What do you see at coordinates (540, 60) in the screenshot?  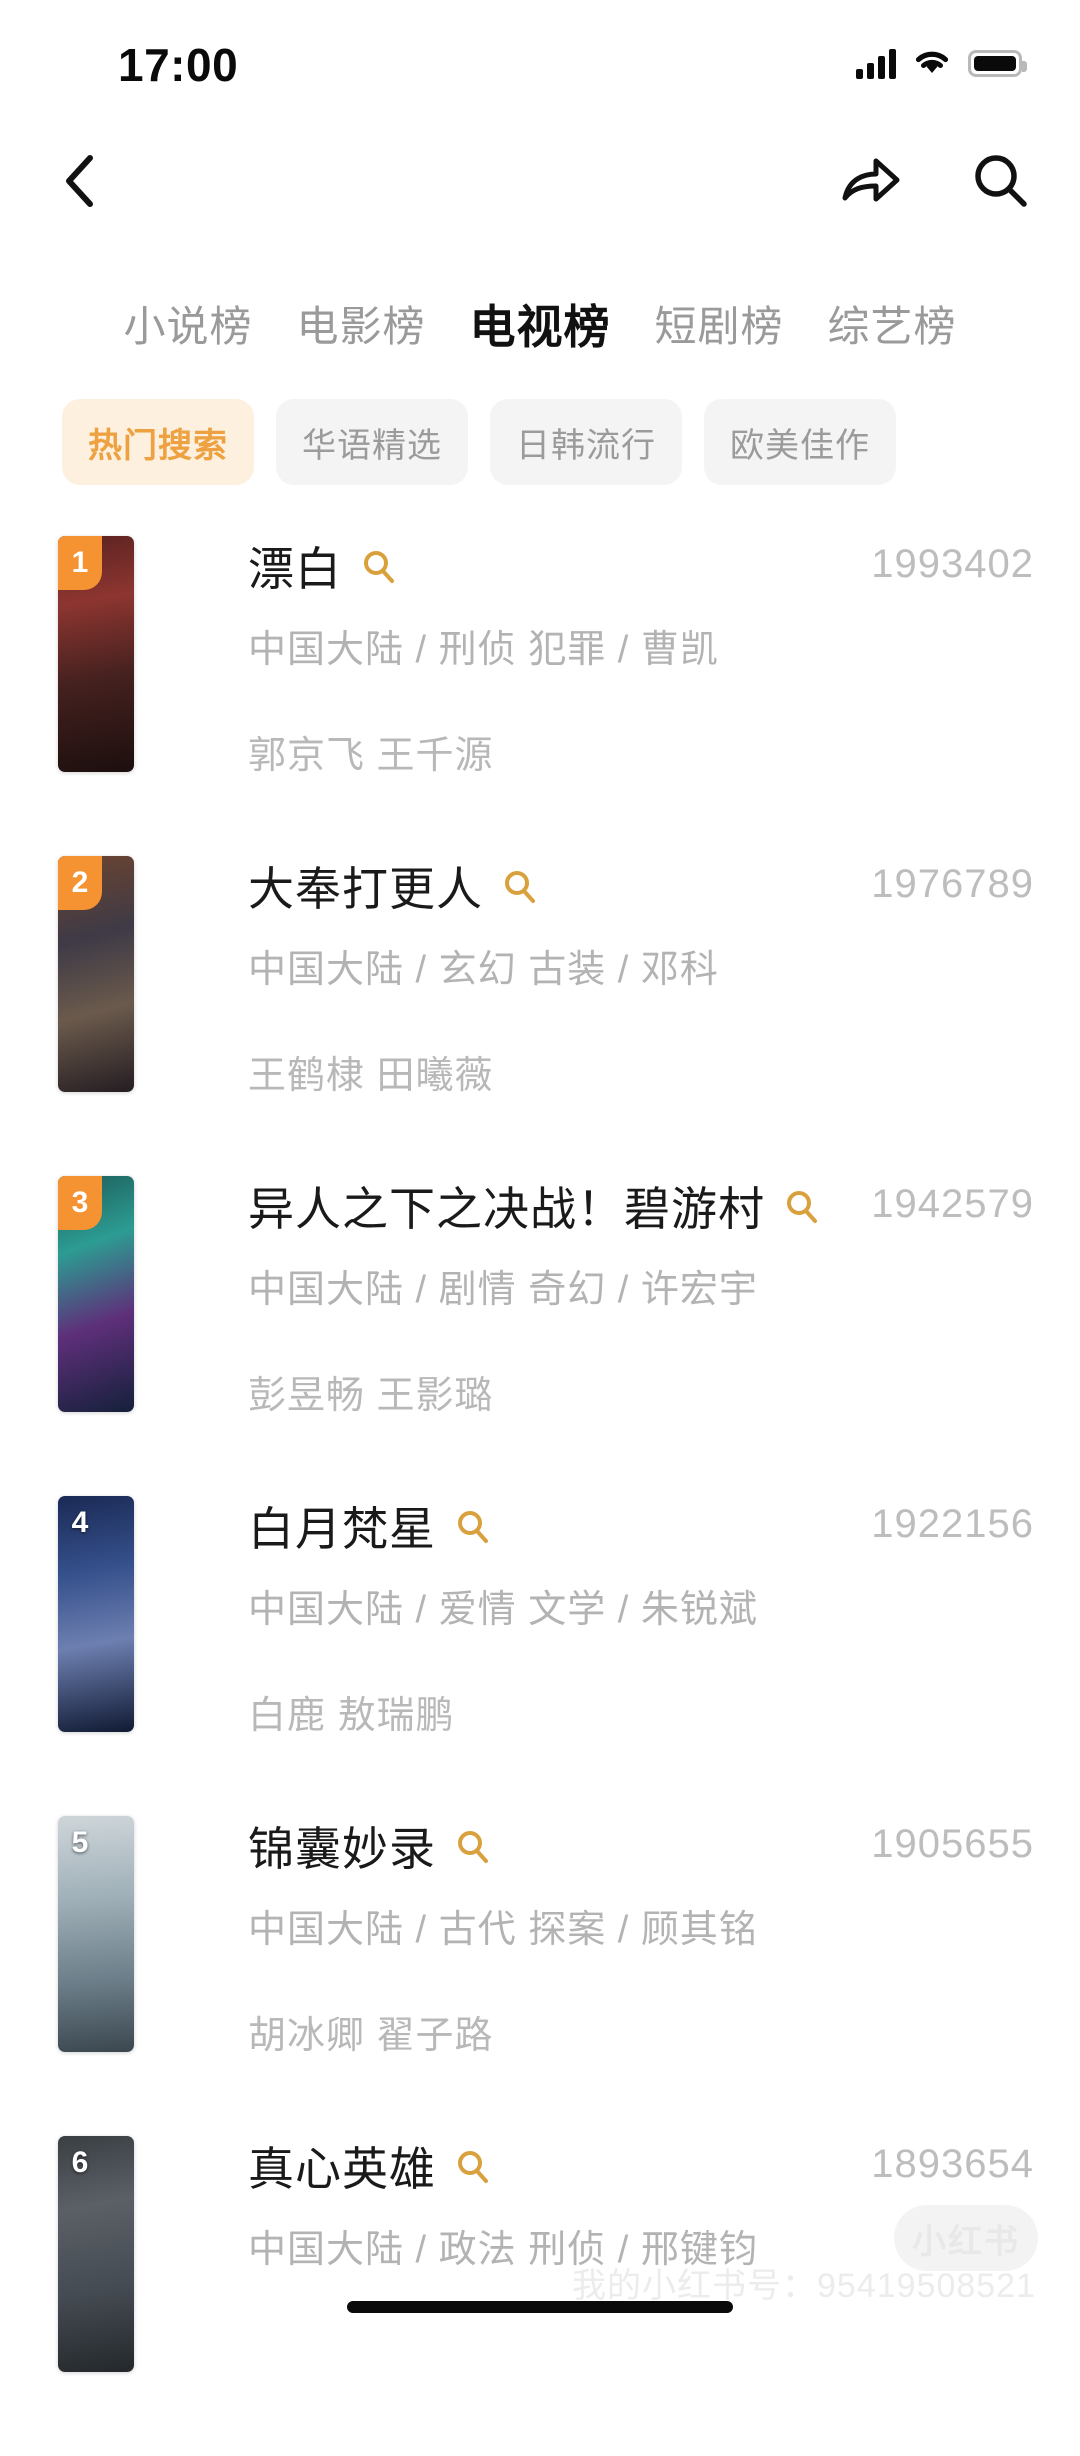 I see `status-bar: 17:00` at bounding box center [540, 60].